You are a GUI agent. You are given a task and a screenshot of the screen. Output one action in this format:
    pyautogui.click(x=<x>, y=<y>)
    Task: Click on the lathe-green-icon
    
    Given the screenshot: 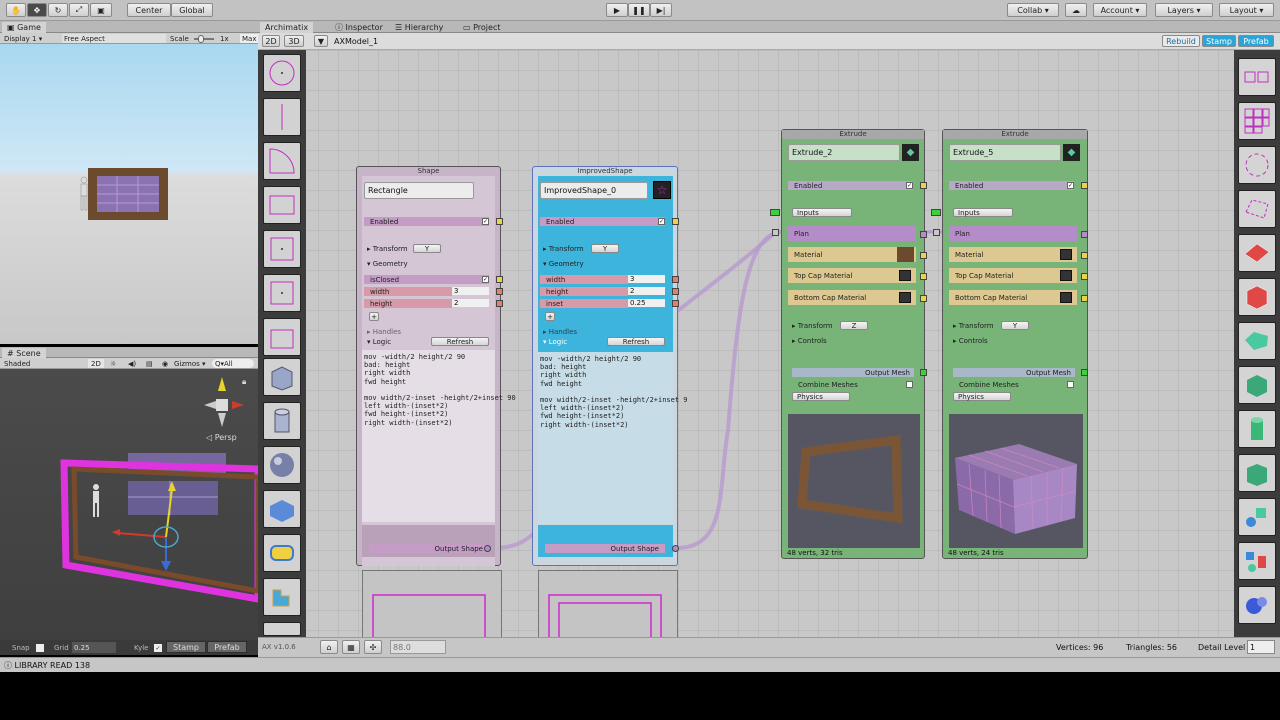 What is the action you would take?
    pyautogui.click(x=1257, y=473)
    